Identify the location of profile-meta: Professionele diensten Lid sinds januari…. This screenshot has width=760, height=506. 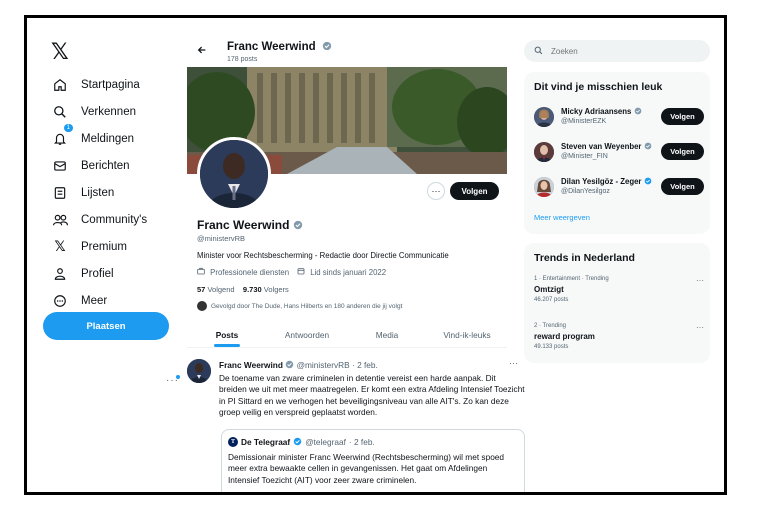
(291, 272).